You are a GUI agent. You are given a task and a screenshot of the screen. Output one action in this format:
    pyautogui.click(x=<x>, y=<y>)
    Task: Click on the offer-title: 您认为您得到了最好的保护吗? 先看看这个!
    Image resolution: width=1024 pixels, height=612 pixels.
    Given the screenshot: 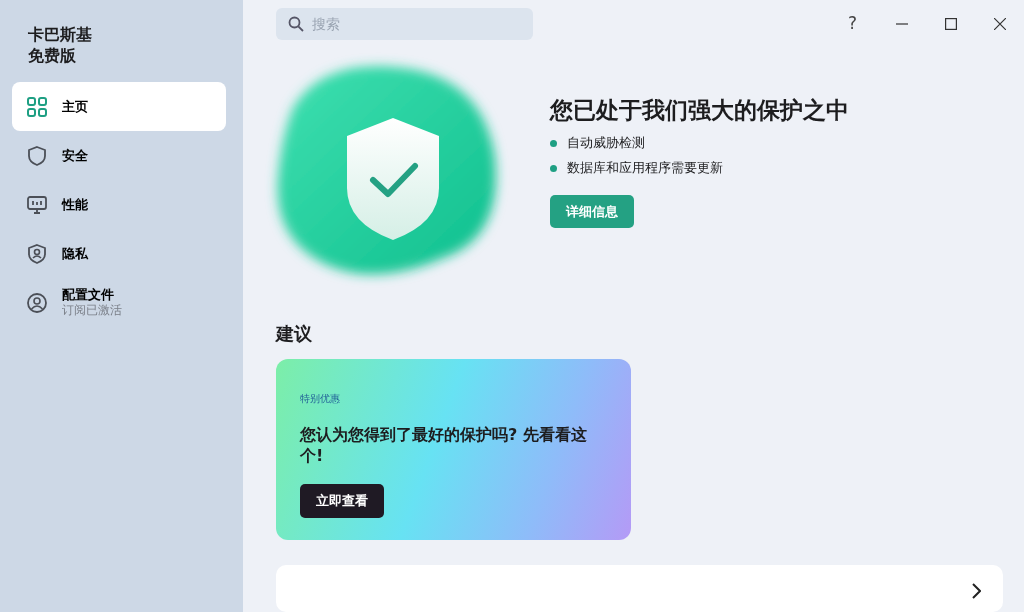 What is the action you would take?
    pyautogui.click(x=444, y=445)
    